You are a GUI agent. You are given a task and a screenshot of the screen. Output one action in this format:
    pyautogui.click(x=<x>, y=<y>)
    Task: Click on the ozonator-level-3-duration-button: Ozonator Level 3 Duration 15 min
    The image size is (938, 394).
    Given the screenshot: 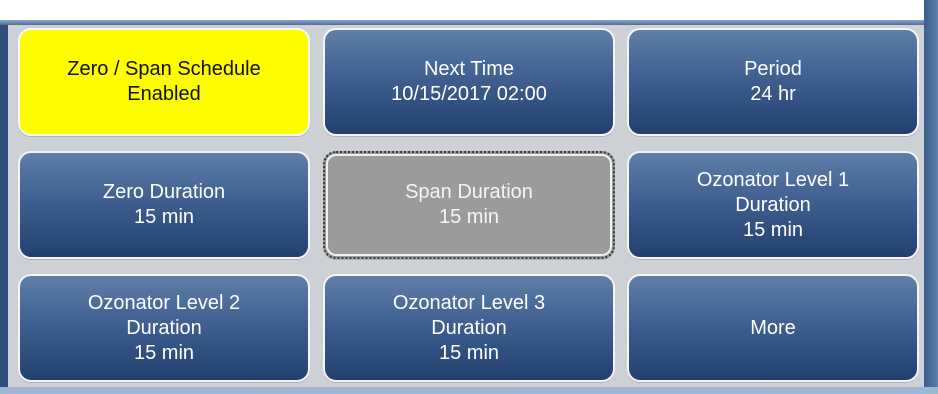 What is the action you would take?
    pyautogui.click(x=469, y=328)
    